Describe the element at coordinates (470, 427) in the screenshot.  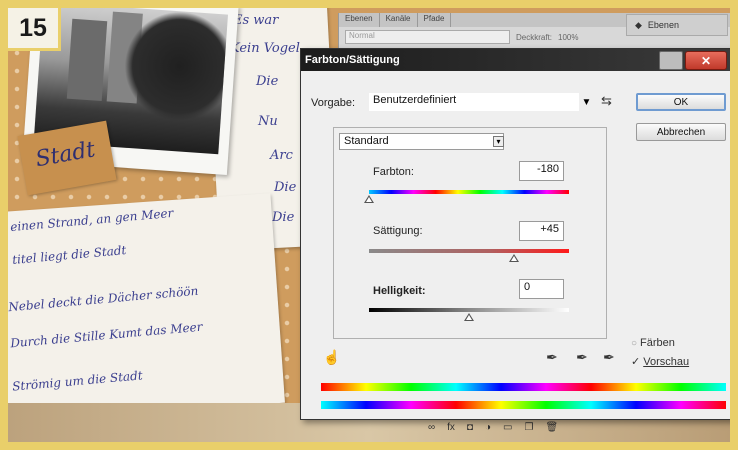
I see `mask-icon: ◘` at that location.